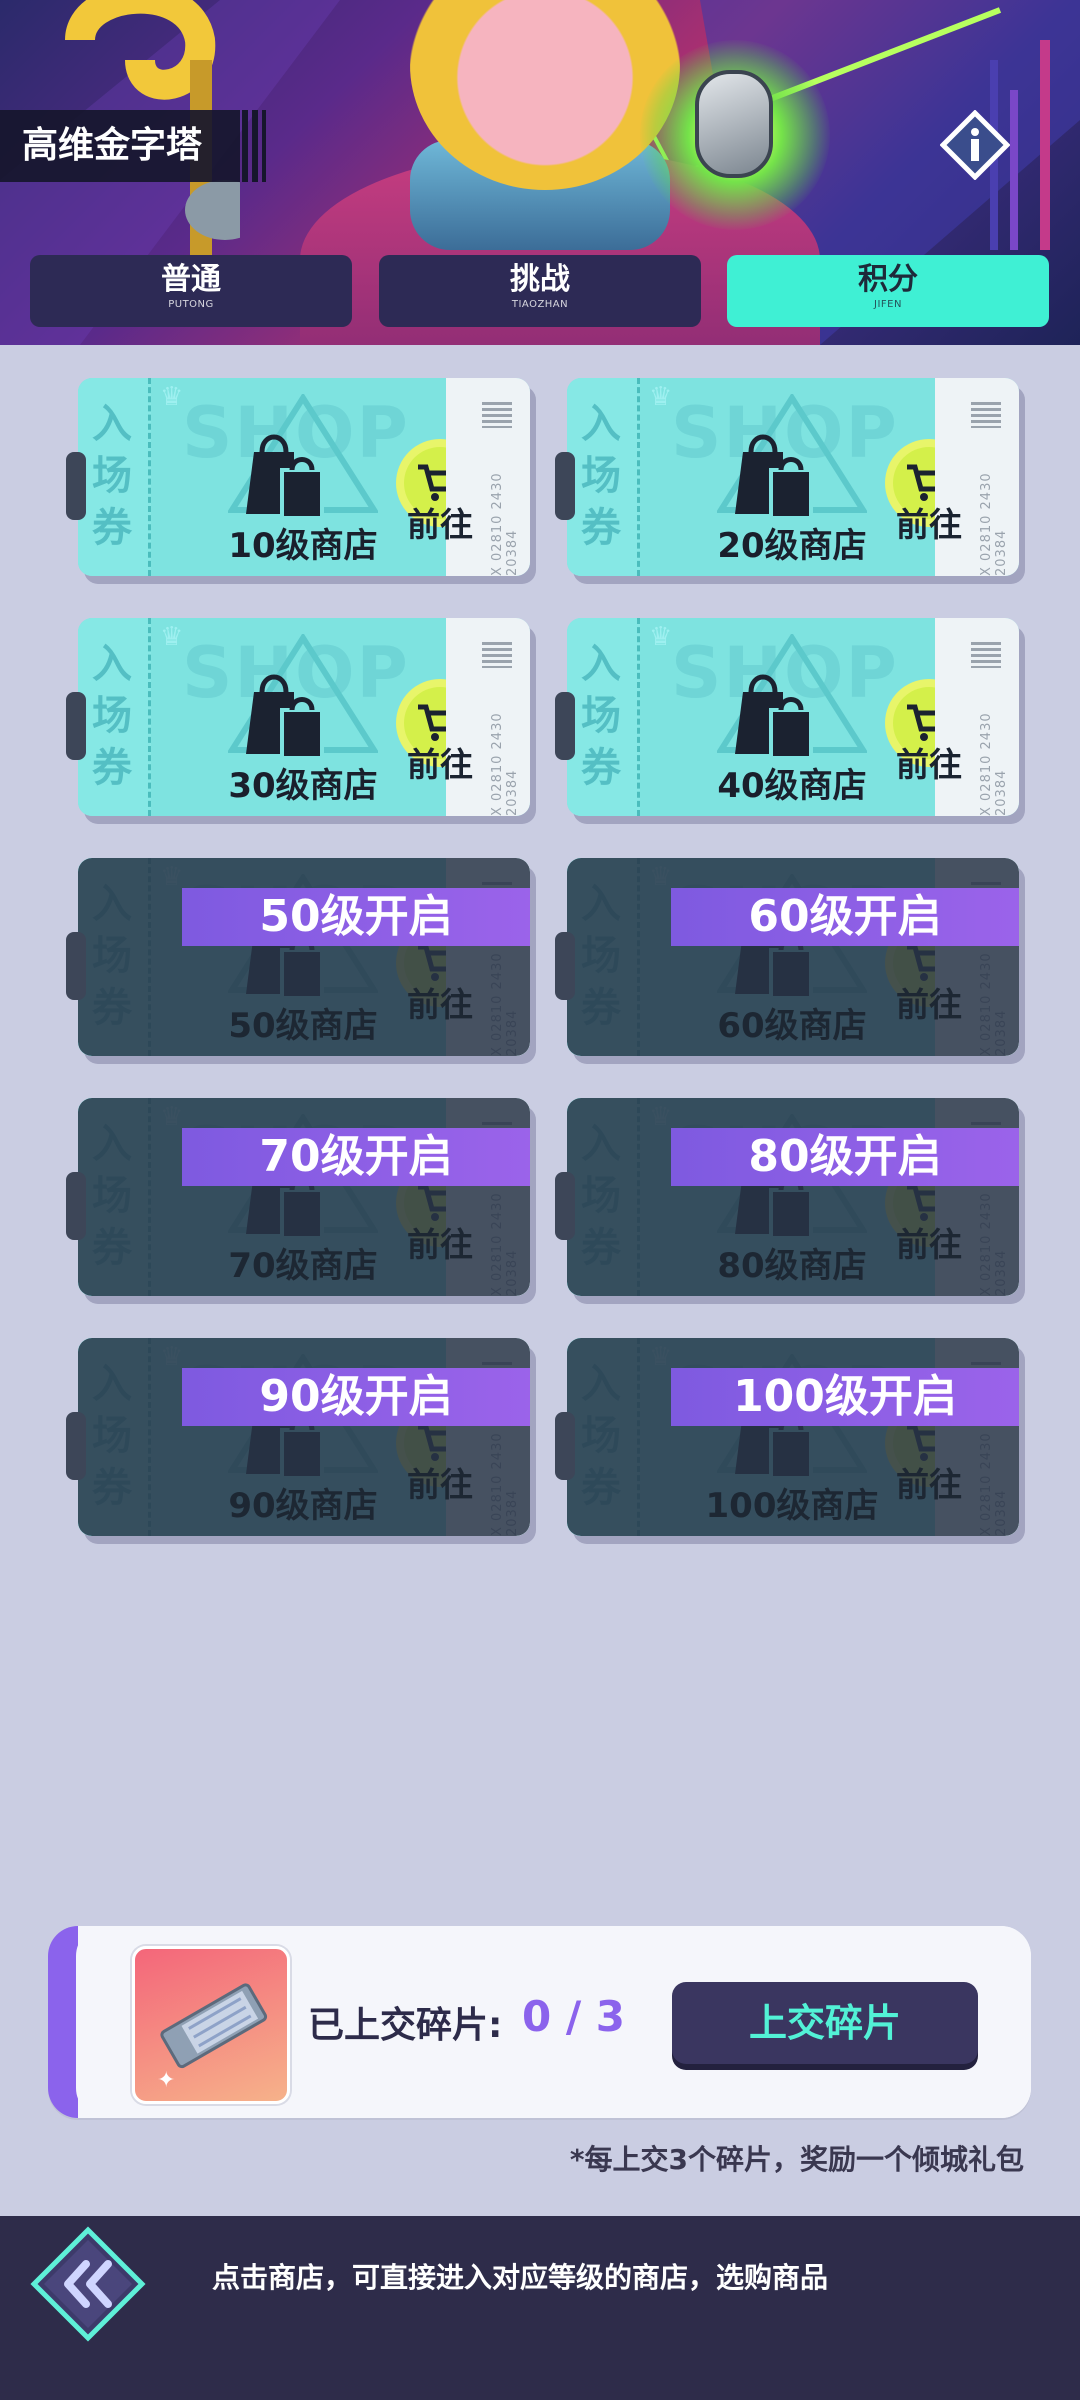 The image size is (1080, 2400). What do you see at coordinates (845, 917) in the screenshot?
I see `unlock-level-banner: 60级开启` at bounding box center [845, 917].